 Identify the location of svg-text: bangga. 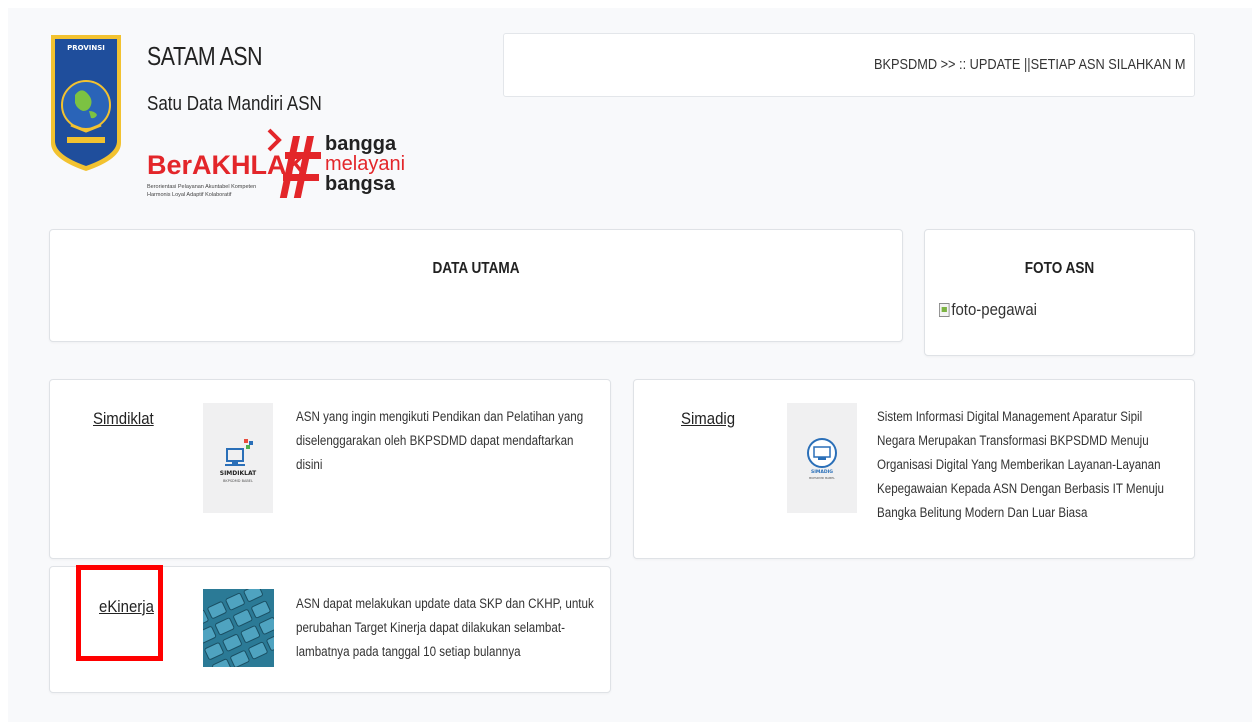
(361, 144).